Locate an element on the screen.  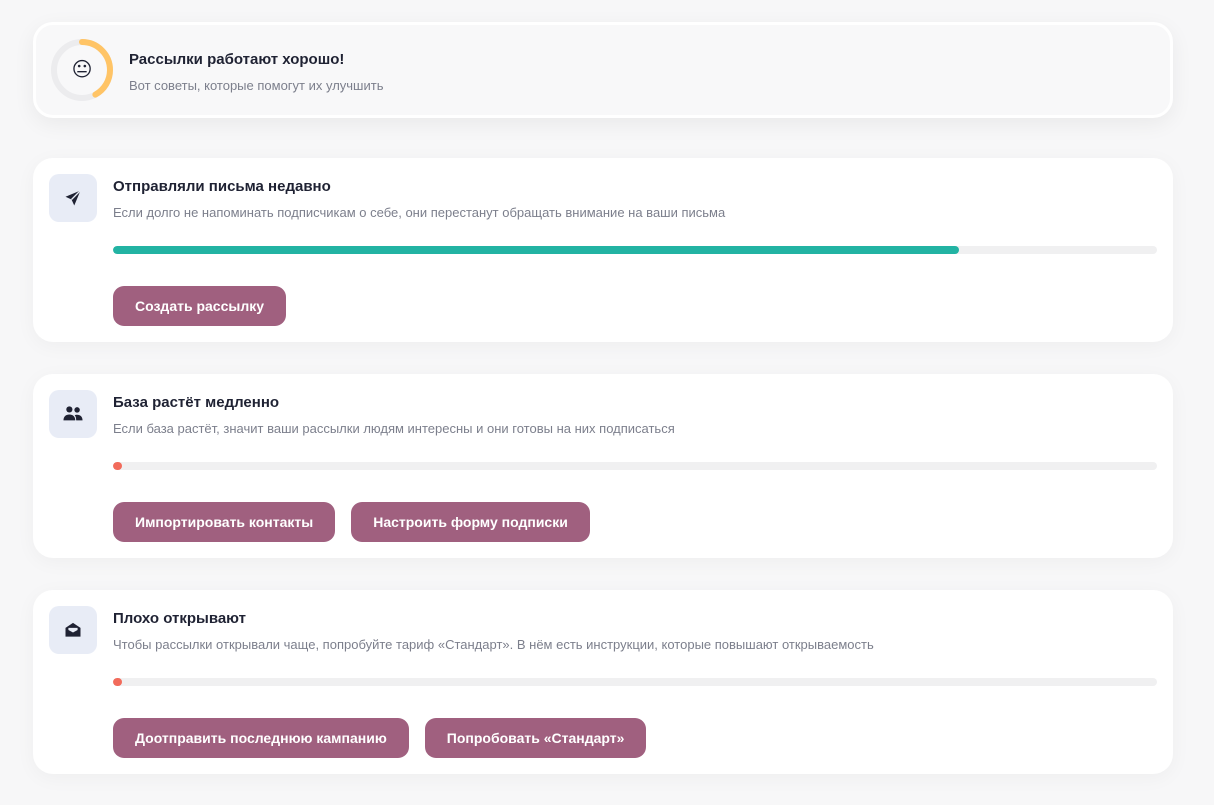
import-contacts-button: Импортировать контакты is located at coordinates (224, 522).